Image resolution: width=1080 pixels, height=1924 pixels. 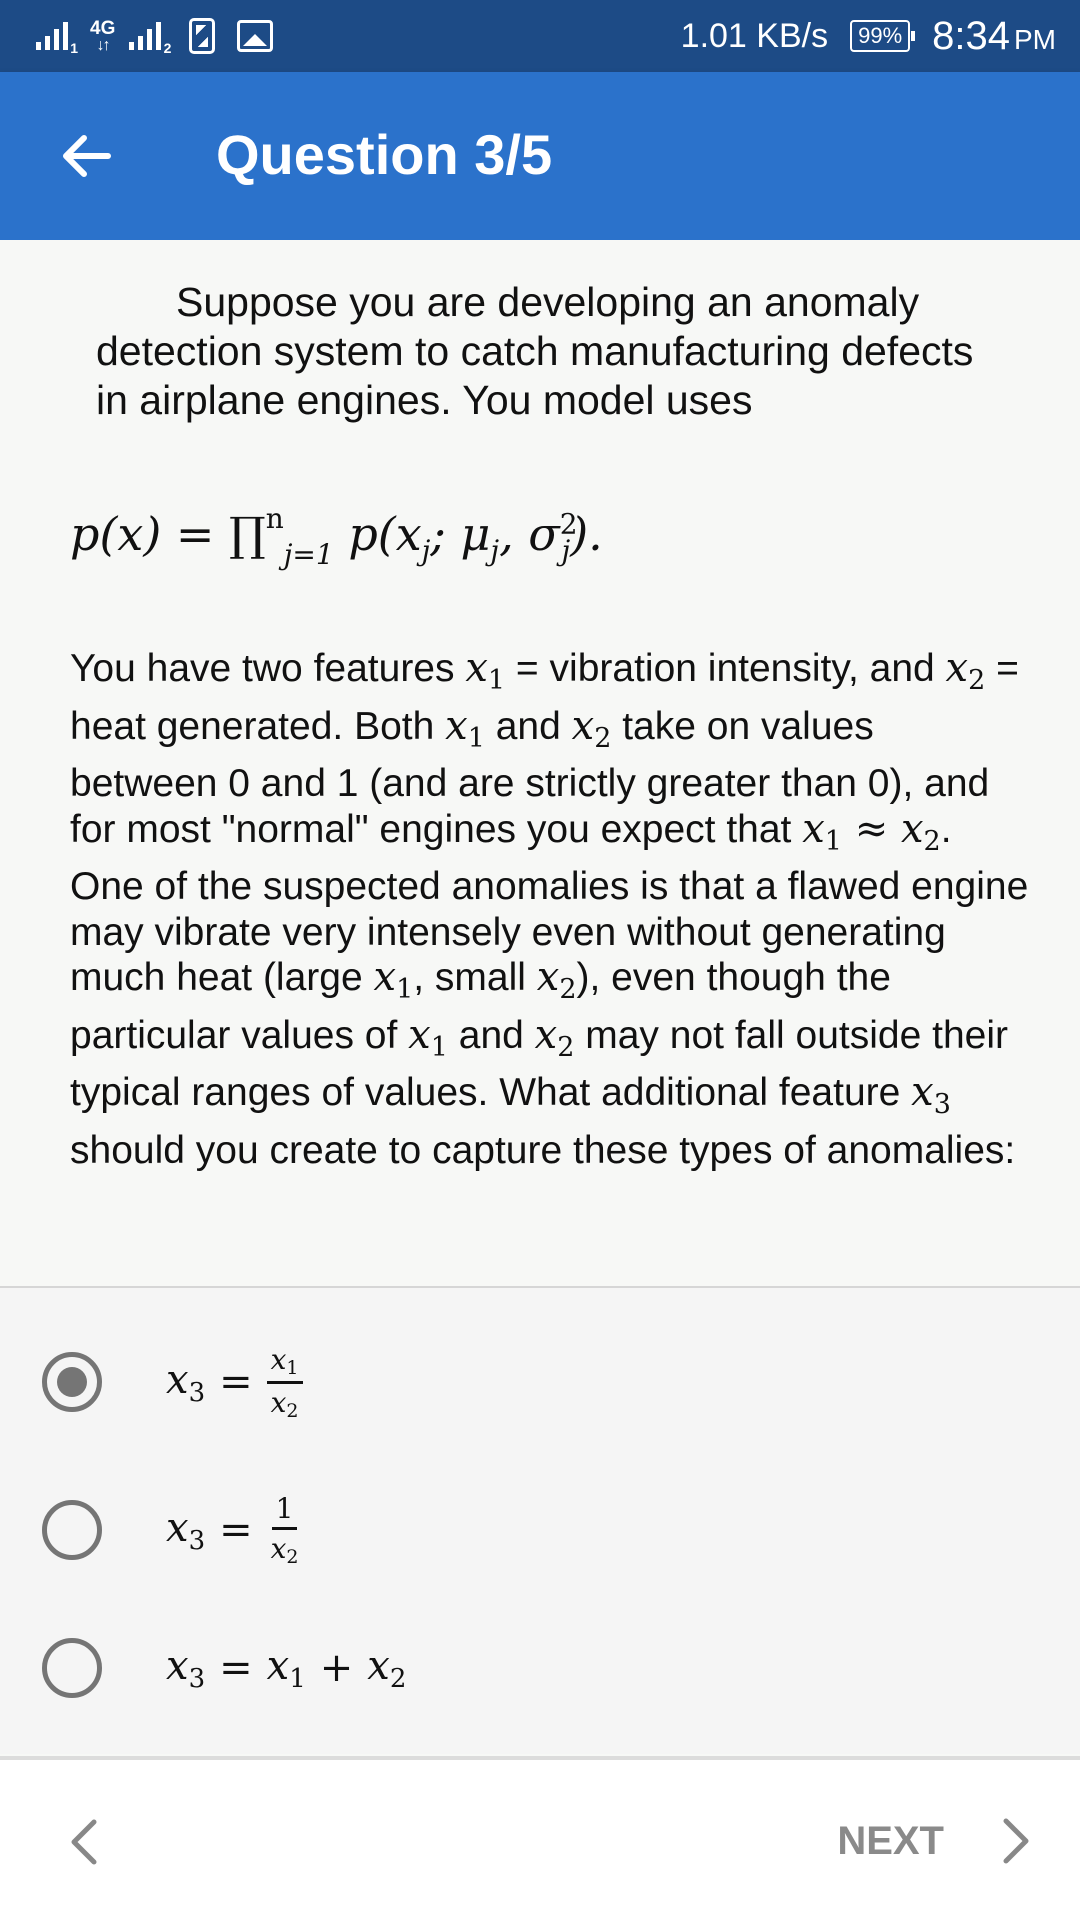 I want to click on option-3-b: x2, so click(x=387, y=1668).